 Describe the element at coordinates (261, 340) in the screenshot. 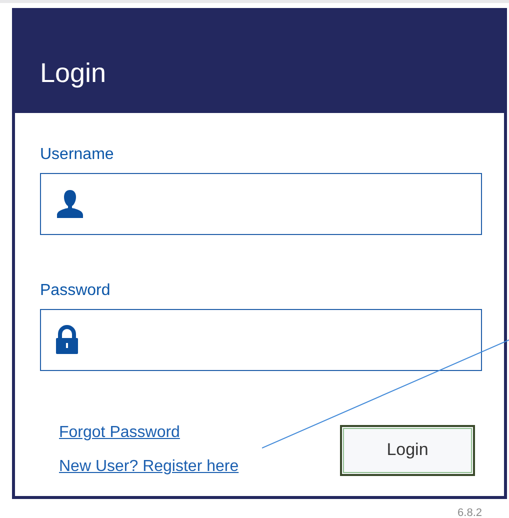

I see `password-field` at that location.